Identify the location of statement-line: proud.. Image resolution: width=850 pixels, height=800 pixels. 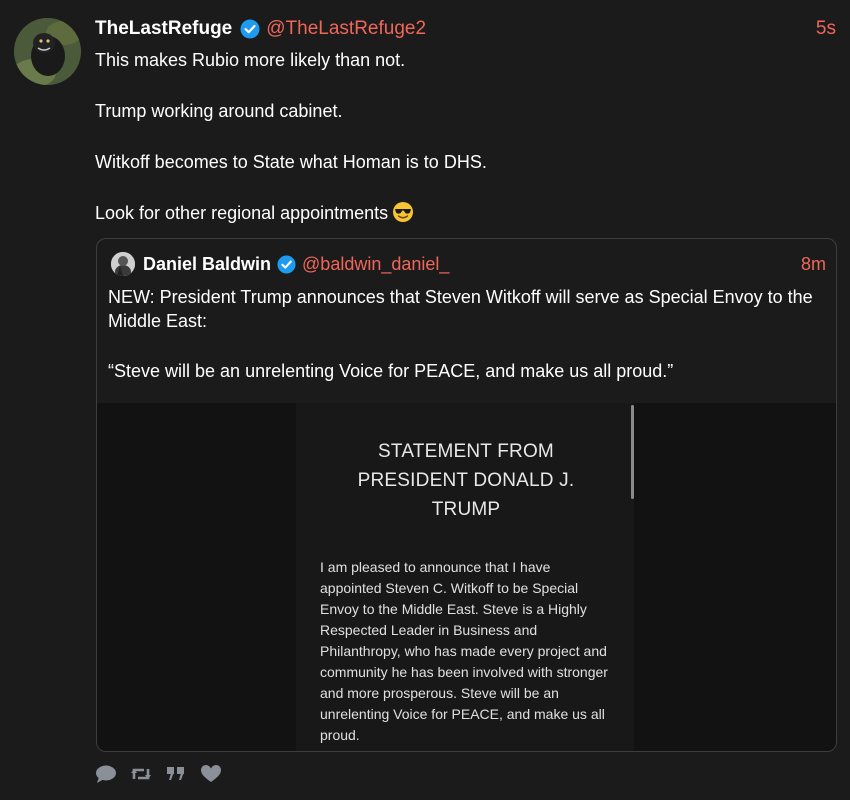
(340, 735).